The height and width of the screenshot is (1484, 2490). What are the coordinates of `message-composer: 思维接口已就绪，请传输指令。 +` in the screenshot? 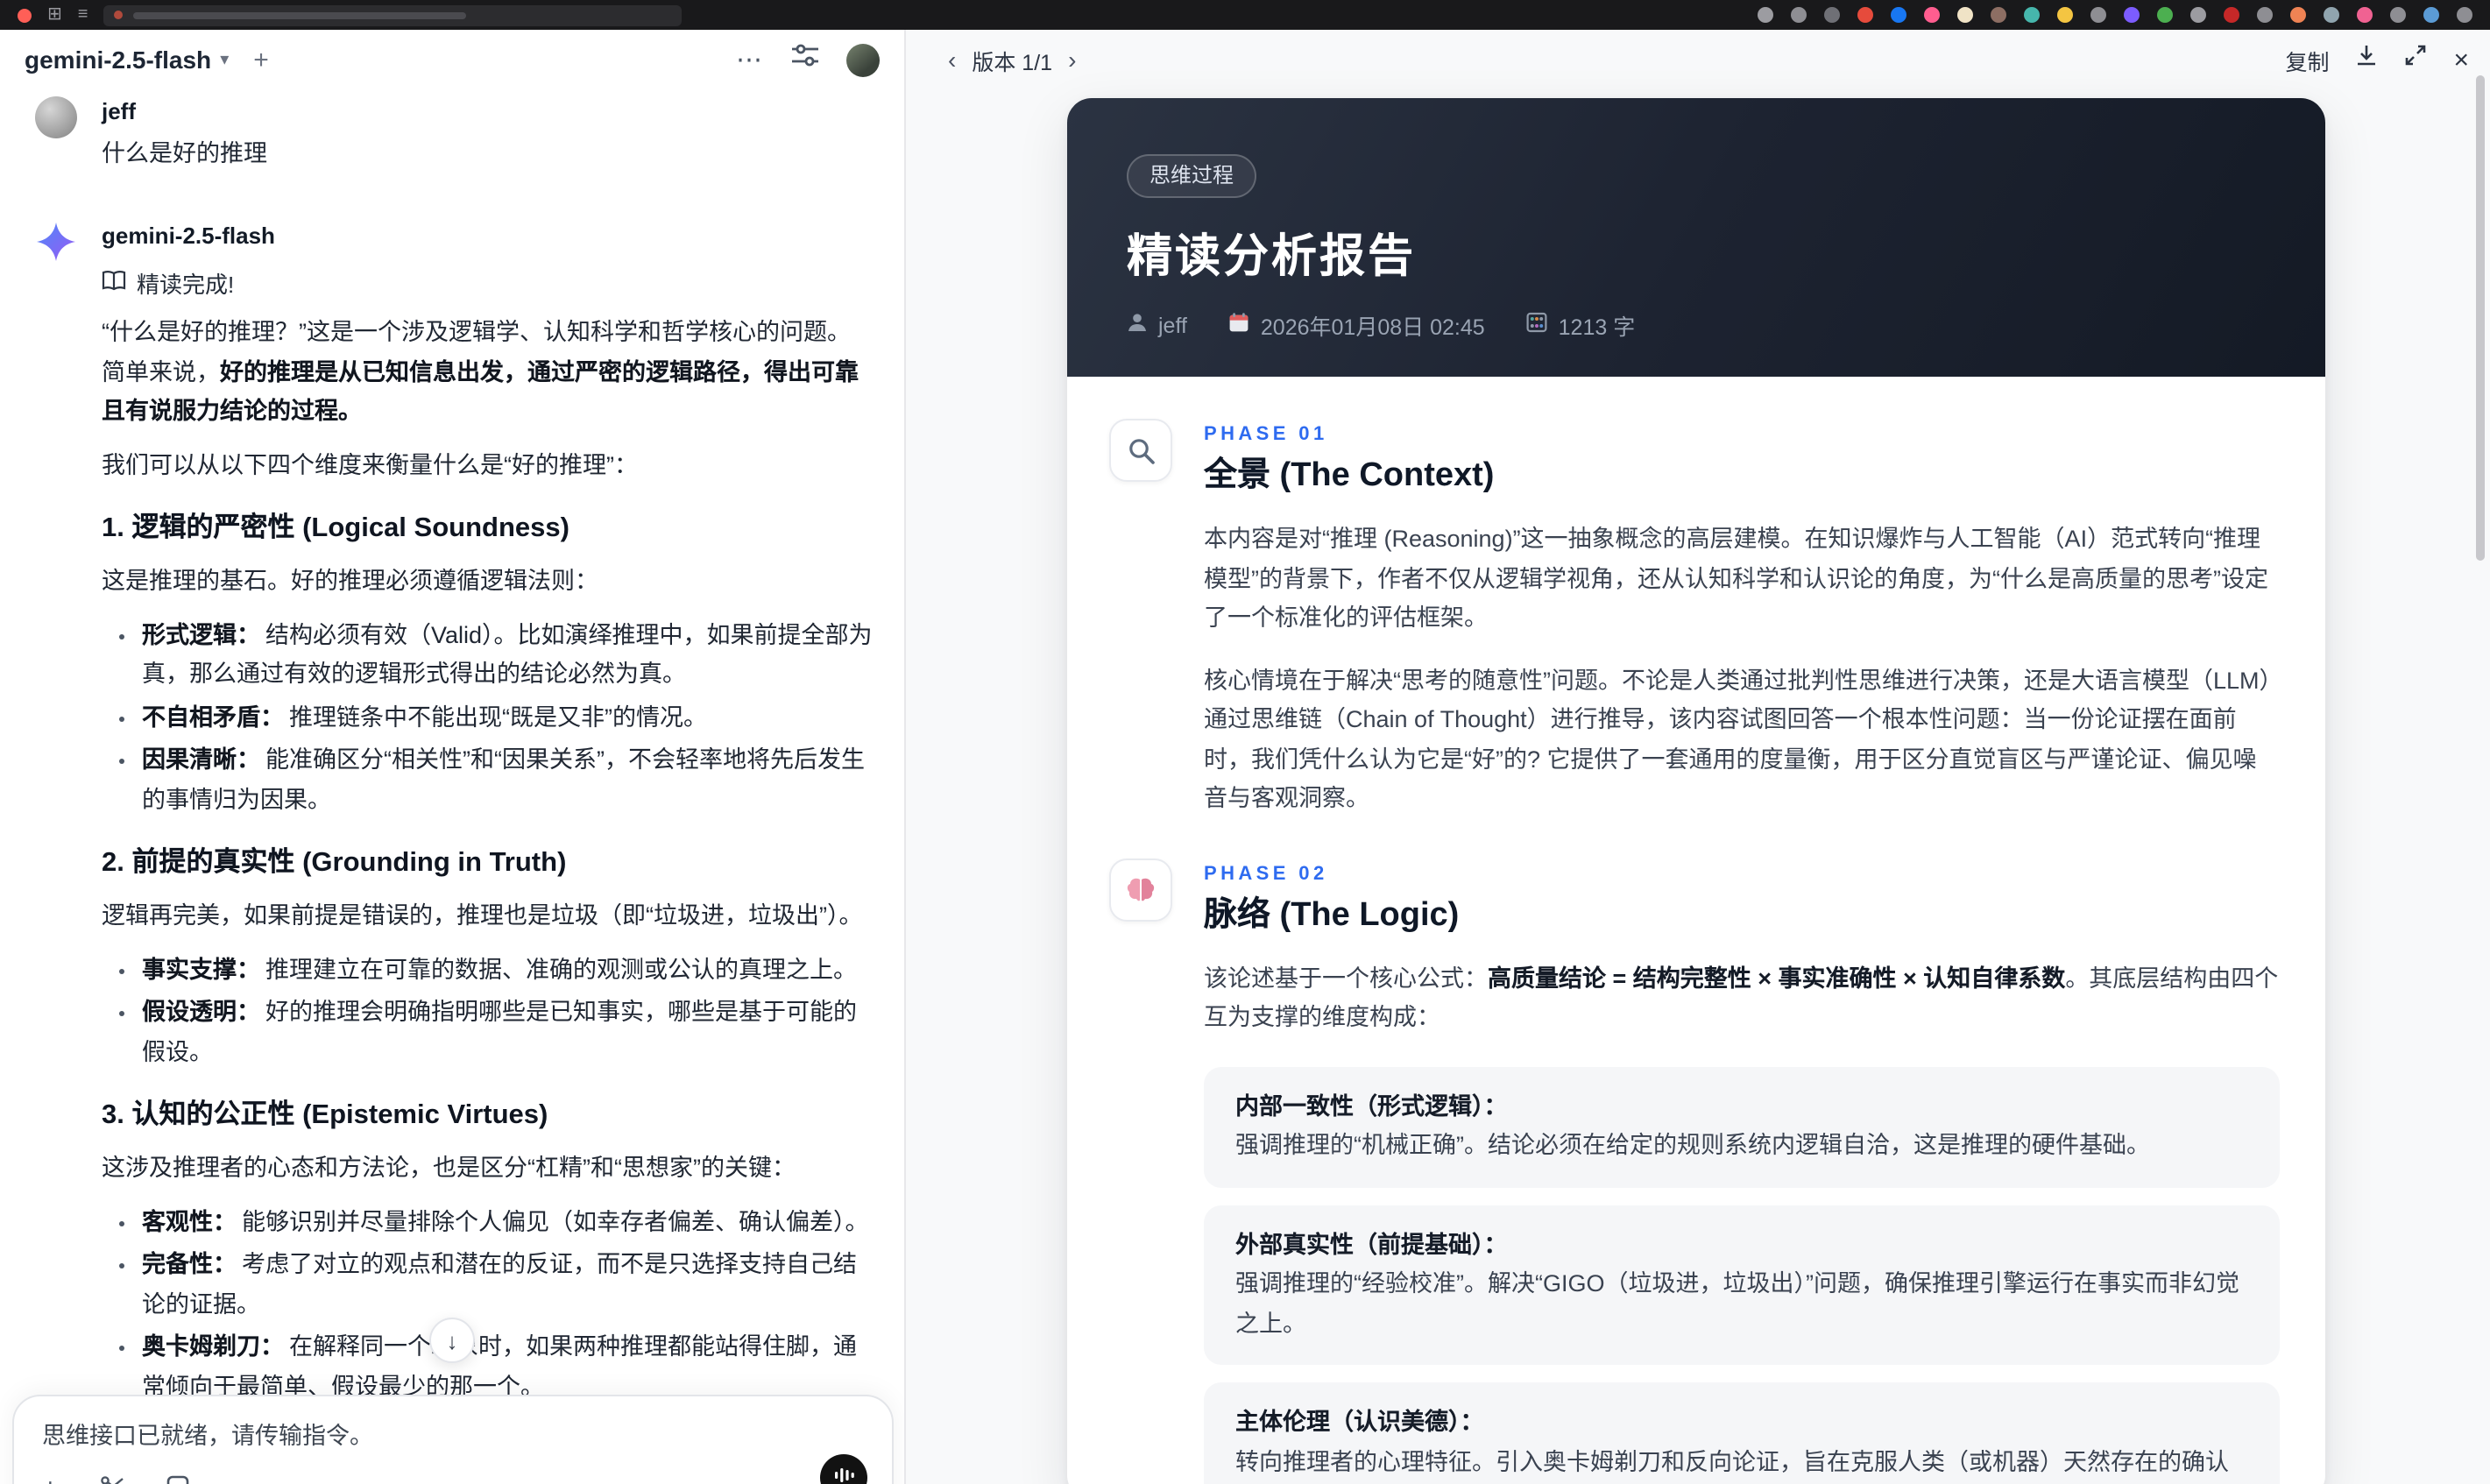 It's located at (453, 1439).